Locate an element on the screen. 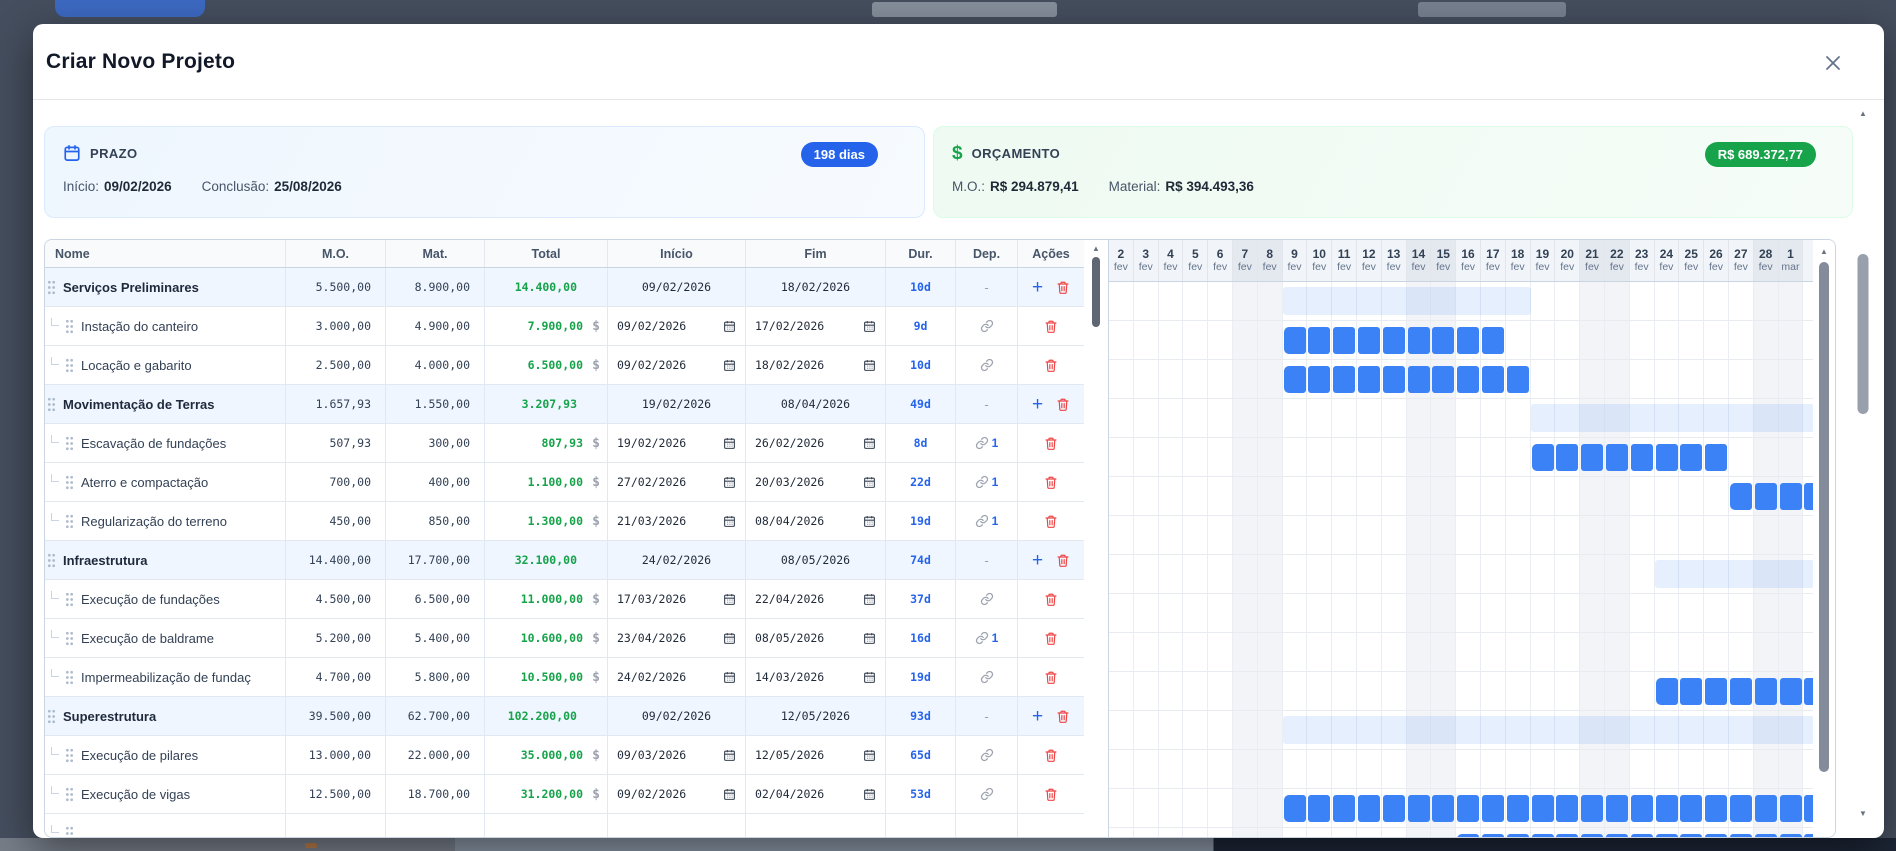 This screenshot has width=1896, height=851. cell-name: Aterro e compactação is located at coordinates (165, 482).